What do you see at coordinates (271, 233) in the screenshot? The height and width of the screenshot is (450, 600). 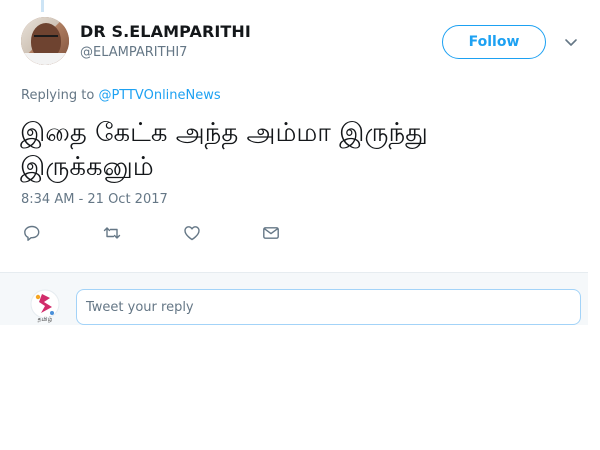 I see `message-icon` at bounding box center [271, 233].